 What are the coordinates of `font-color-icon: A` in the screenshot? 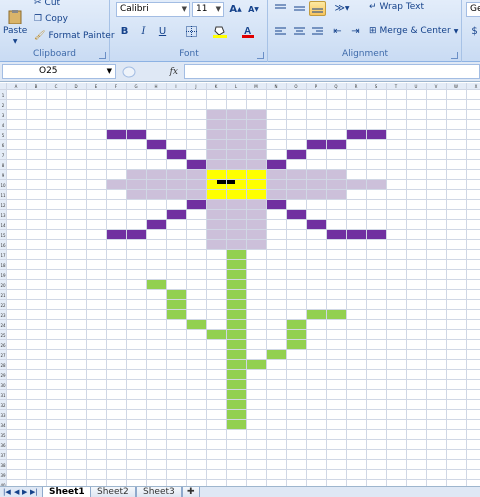 It's located at (247, 31).